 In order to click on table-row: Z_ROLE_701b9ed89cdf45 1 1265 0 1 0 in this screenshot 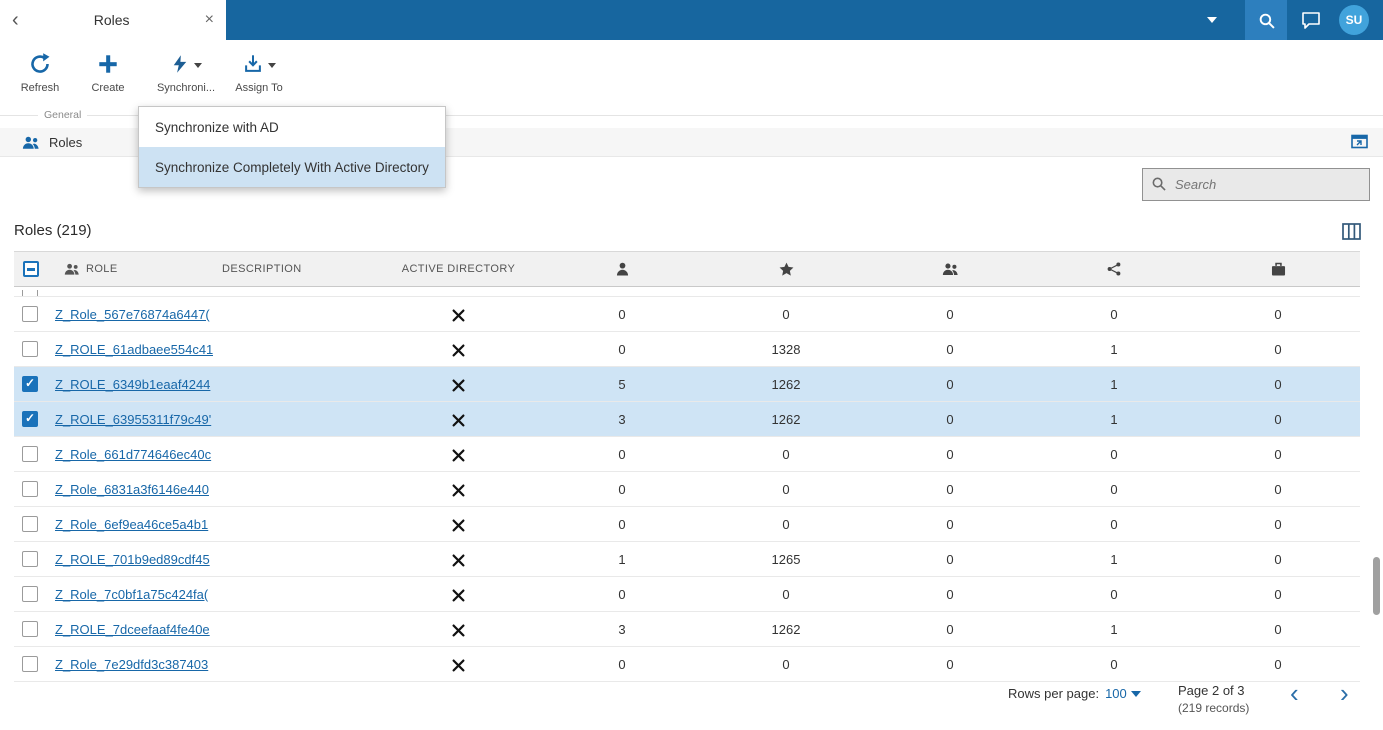, I will do `click(687, 559)`.